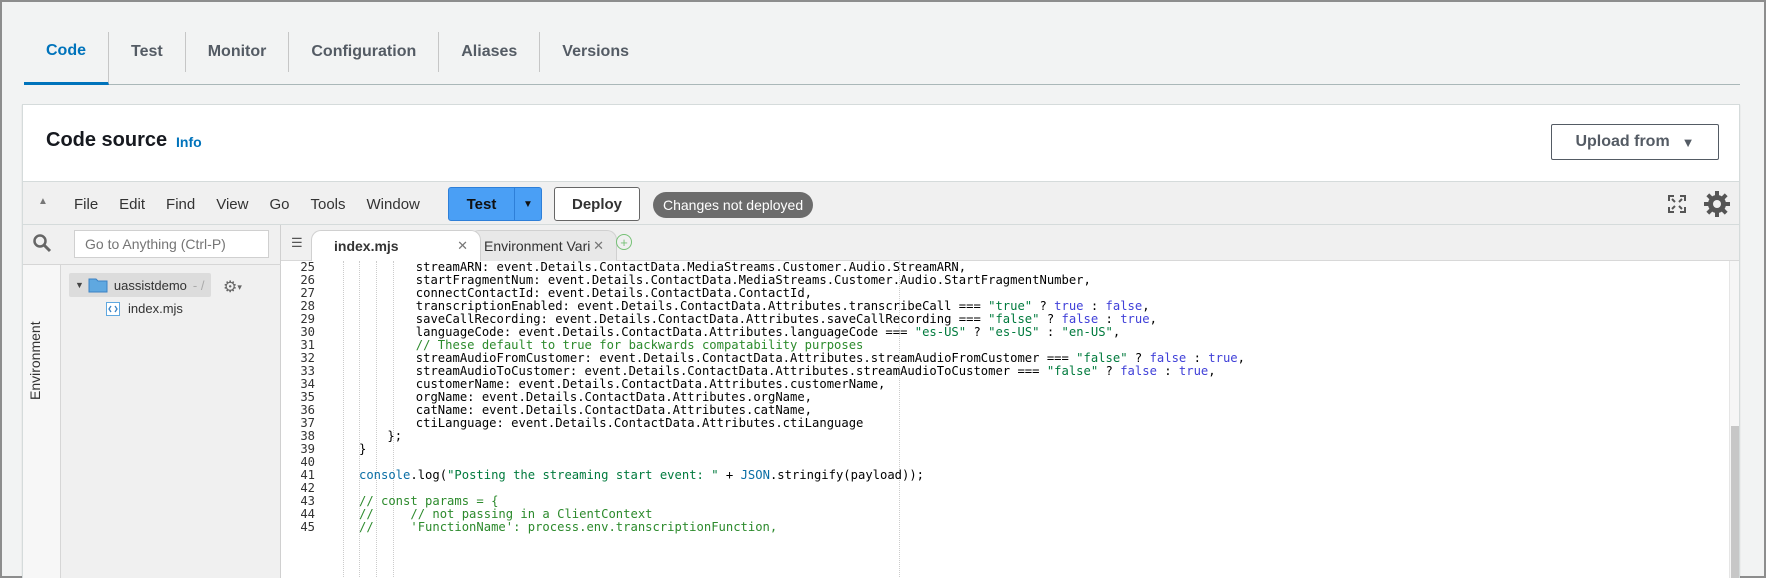 Image resolution: width=1766 pixels, height=578 pixels. Describe the element at coordinates (232, 204) in the screenshot. I see `menu-view: View` at that location.